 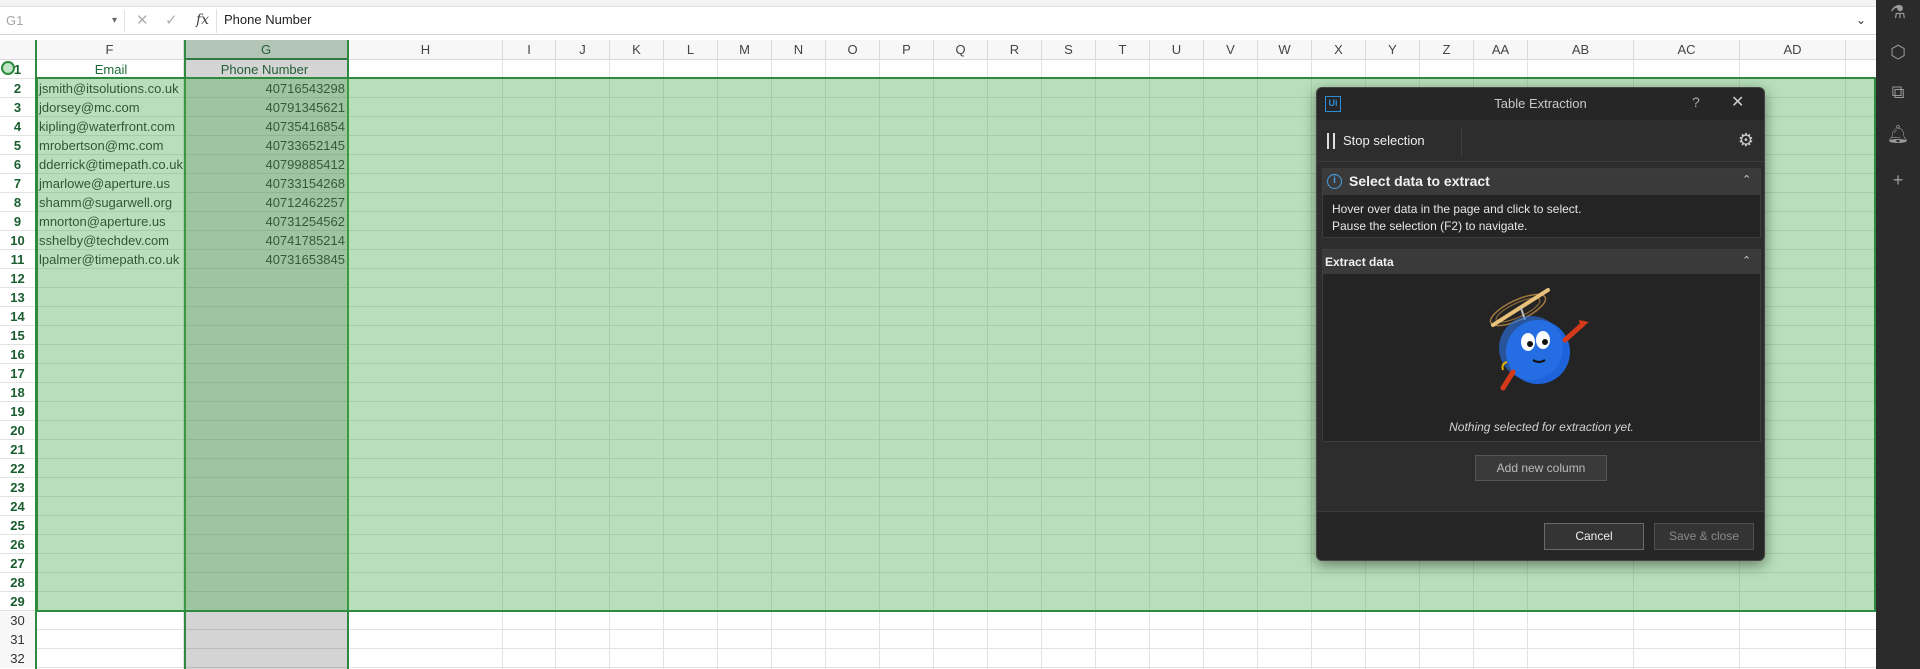 I want to click on row-number: 6, so click(x=18, y=164).